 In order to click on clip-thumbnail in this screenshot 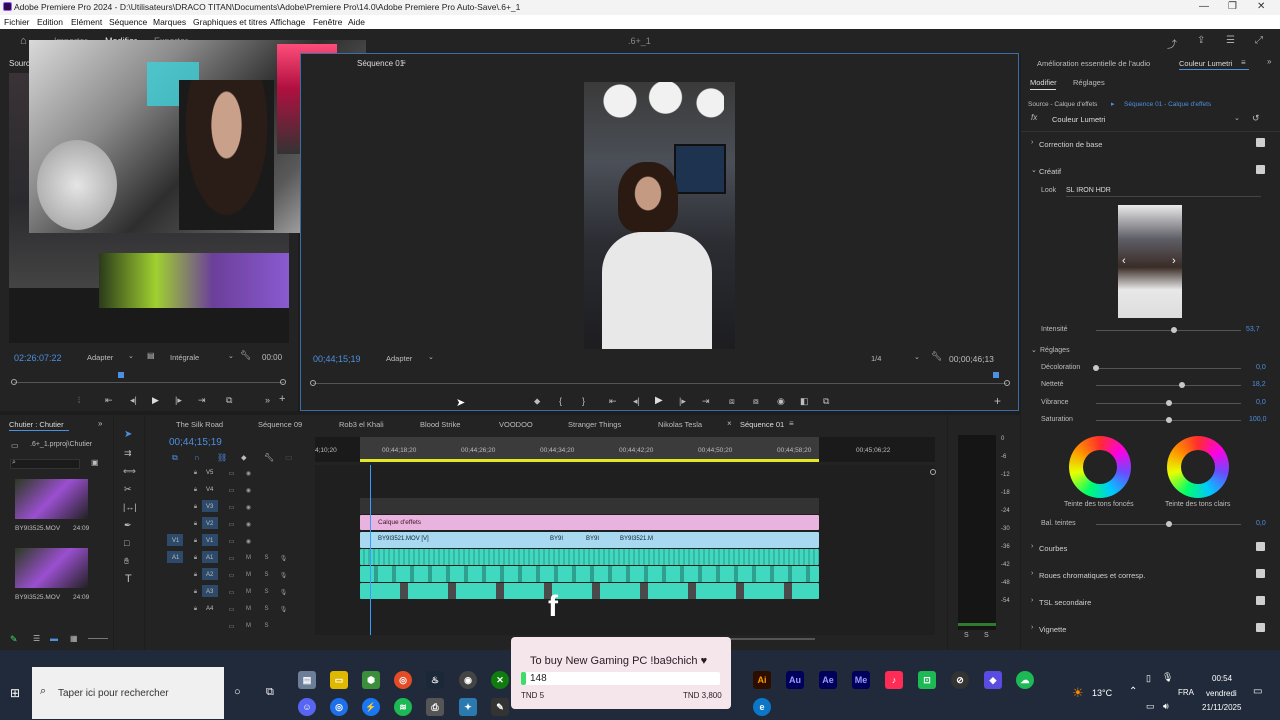, I will do `click(51, 568)`.